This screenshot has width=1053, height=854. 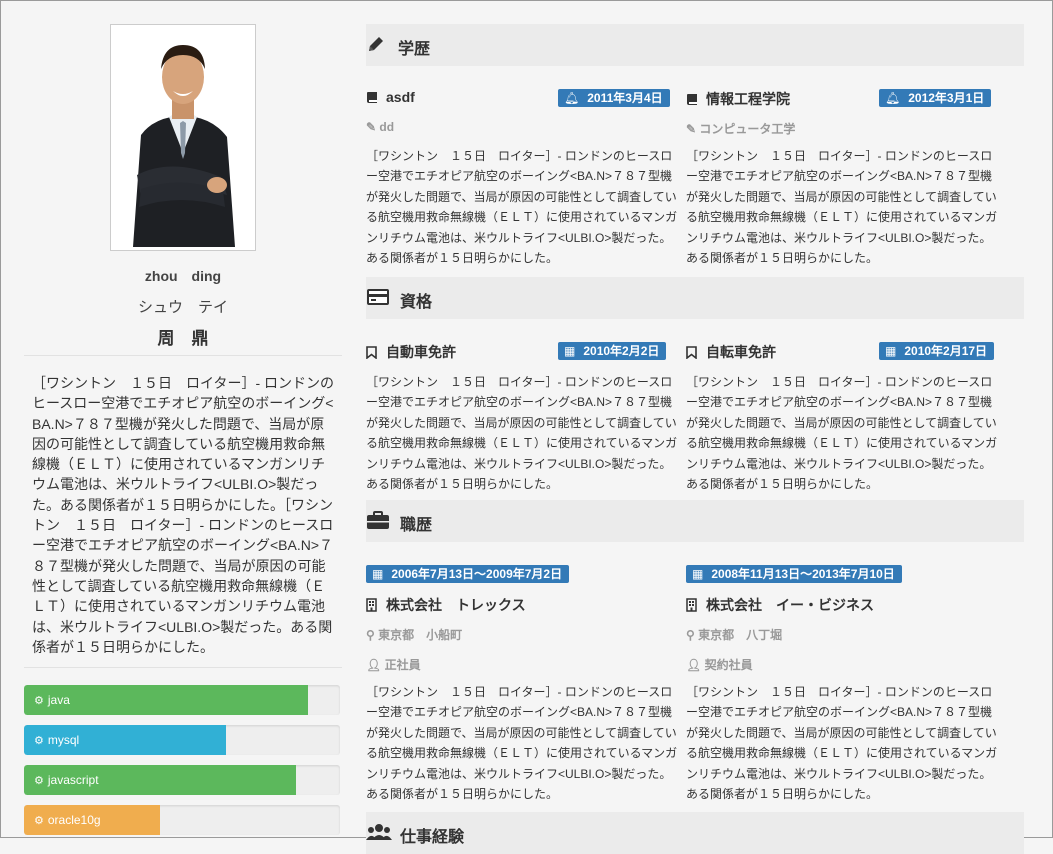 I want to click on skill-bar-mysql: ⚙ mysql, so click(x=182, y=740).